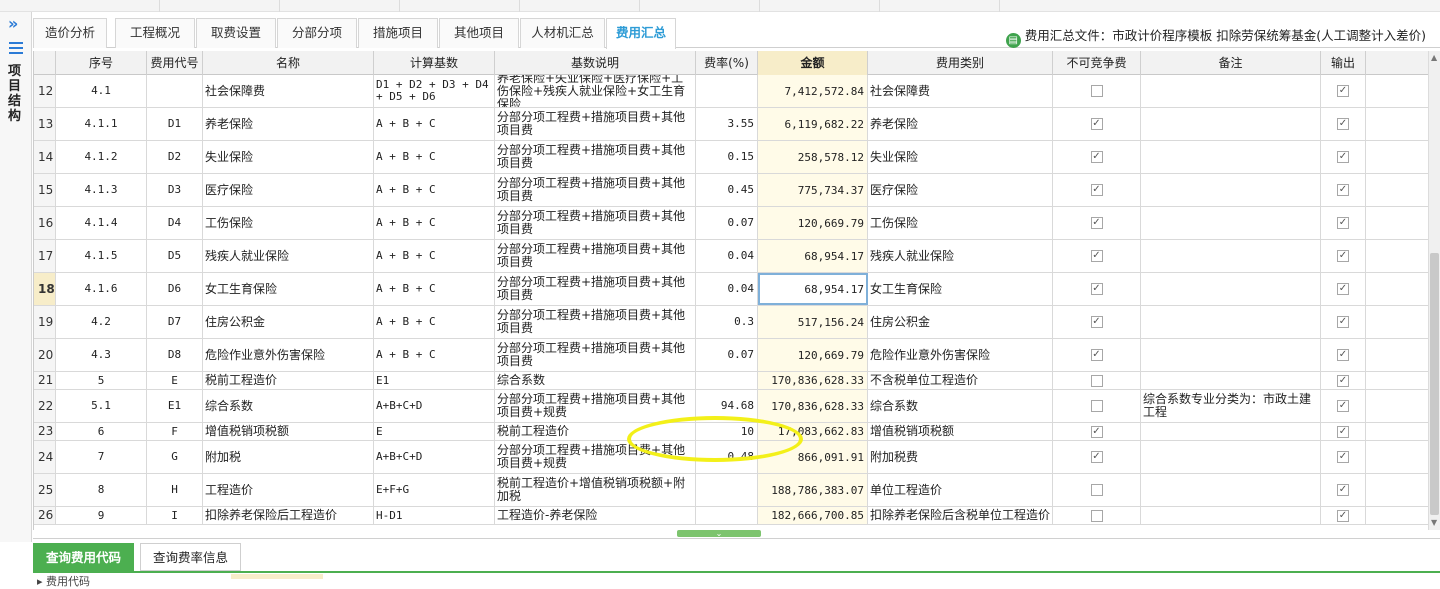  What do you see at coordinates (960, 223) in the screenshot?
I see `cell-category: 工伤保险` at bounding box center [960, 223].